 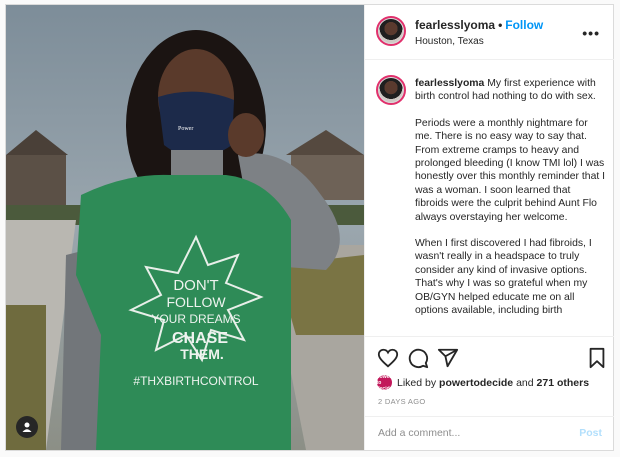 I want to click on username-link: fearlesslyoma, so click(x=455, y=25).